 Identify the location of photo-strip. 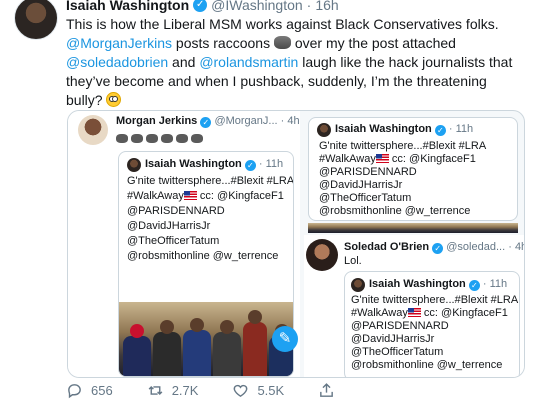
(413, 228).